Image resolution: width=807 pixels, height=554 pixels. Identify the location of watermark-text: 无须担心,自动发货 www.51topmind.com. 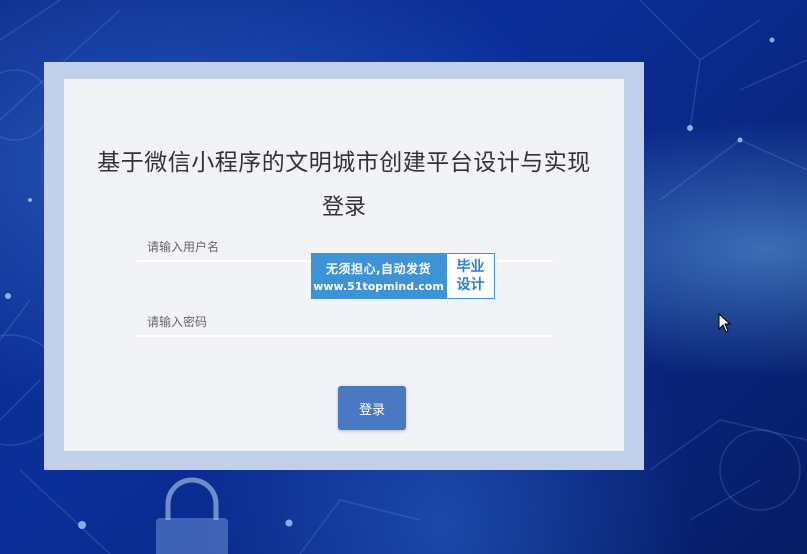
(378, 276).